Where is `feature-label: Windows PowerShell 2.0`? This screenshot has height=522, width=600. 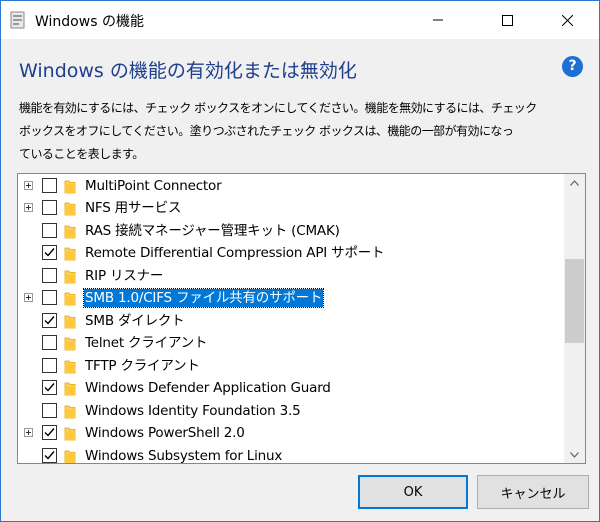
feature-label: Windows PowerShell 2.0 is located at coordinates (165, 433).